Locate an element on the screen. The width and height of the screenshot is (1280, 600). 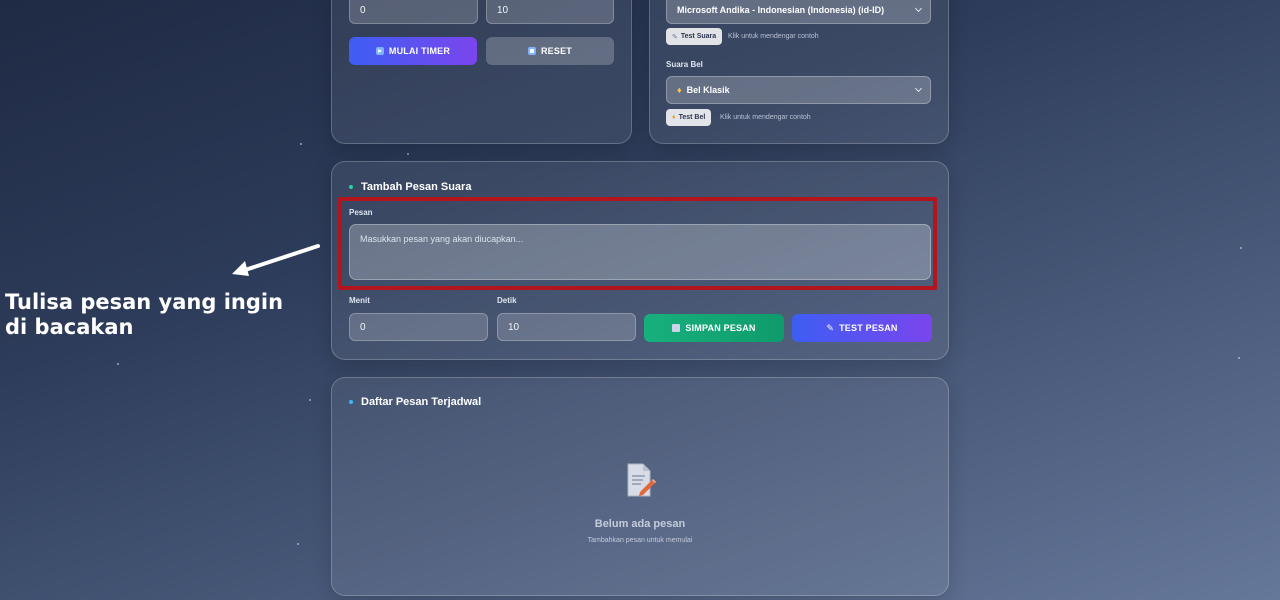
timer-minutes-input: 0 is located at coordinates (413, 12).